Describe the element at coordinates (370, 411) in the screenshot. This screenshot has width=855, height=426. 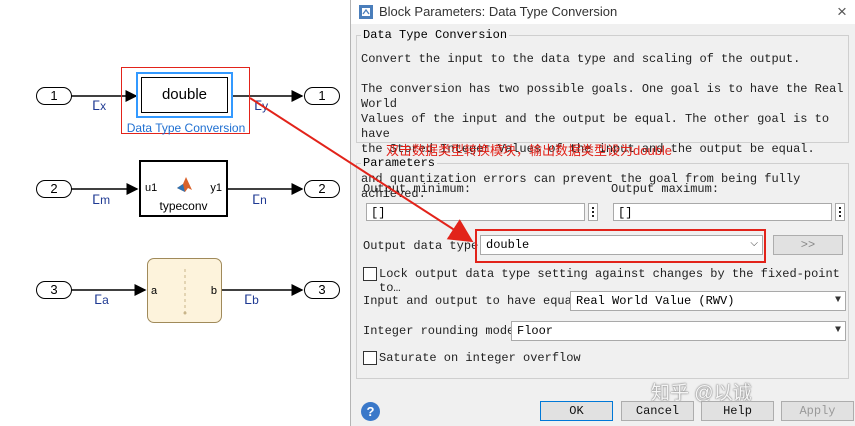
I see `help-icon: ?` at that location.